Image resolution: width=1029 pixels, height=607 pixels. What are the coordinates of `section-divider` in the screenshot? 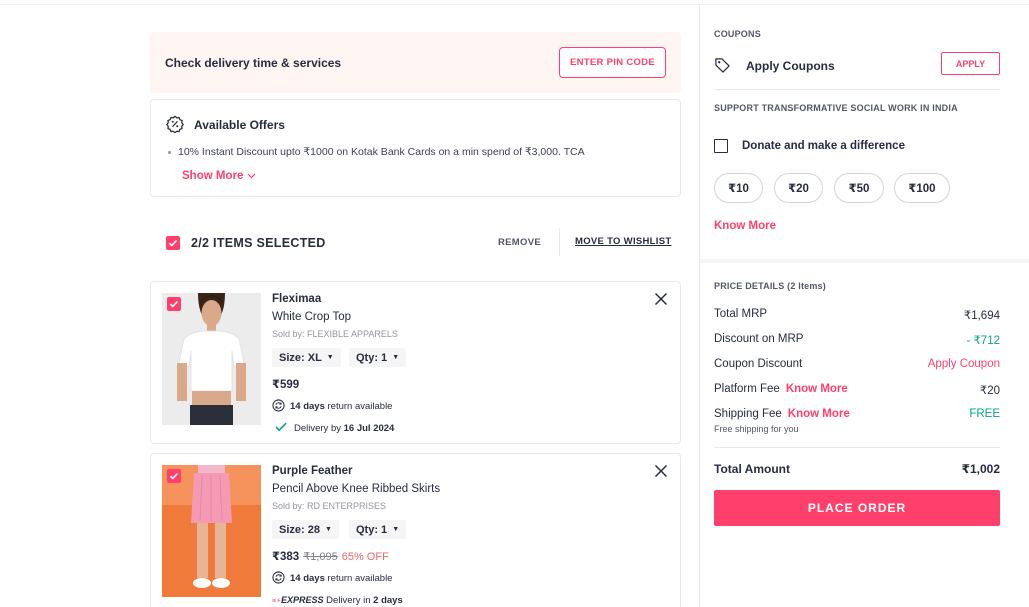 It's located at (864, 261).